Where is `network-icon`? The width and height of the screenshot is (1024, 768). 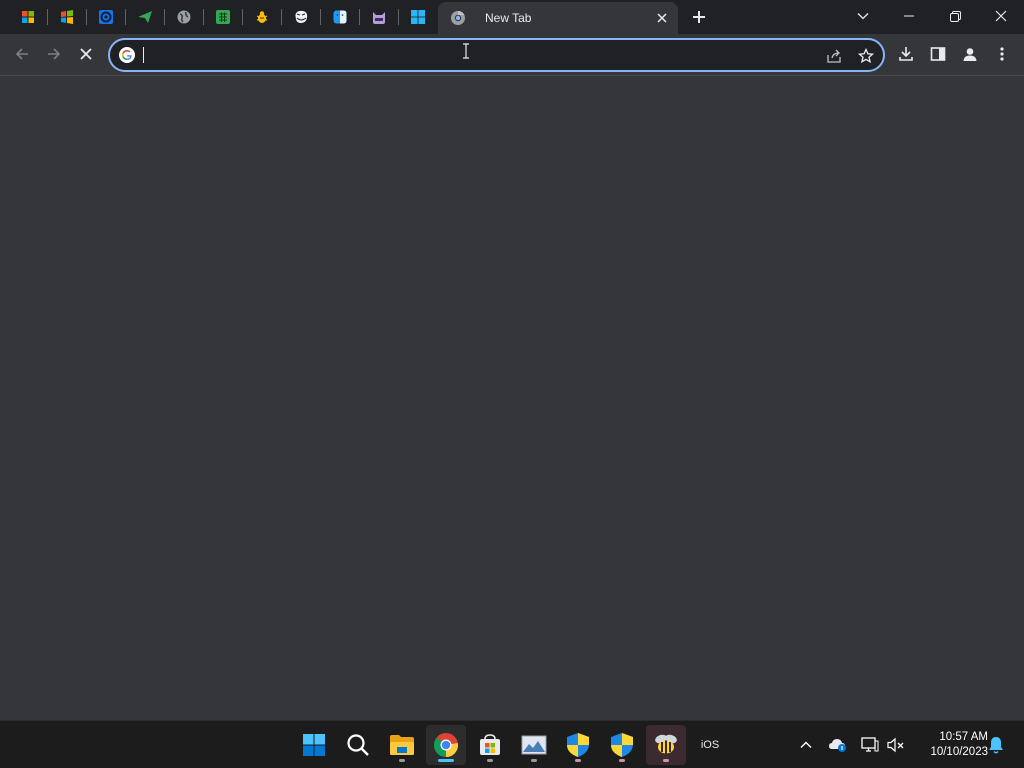
network-icon is located at coordinates (870, 744).